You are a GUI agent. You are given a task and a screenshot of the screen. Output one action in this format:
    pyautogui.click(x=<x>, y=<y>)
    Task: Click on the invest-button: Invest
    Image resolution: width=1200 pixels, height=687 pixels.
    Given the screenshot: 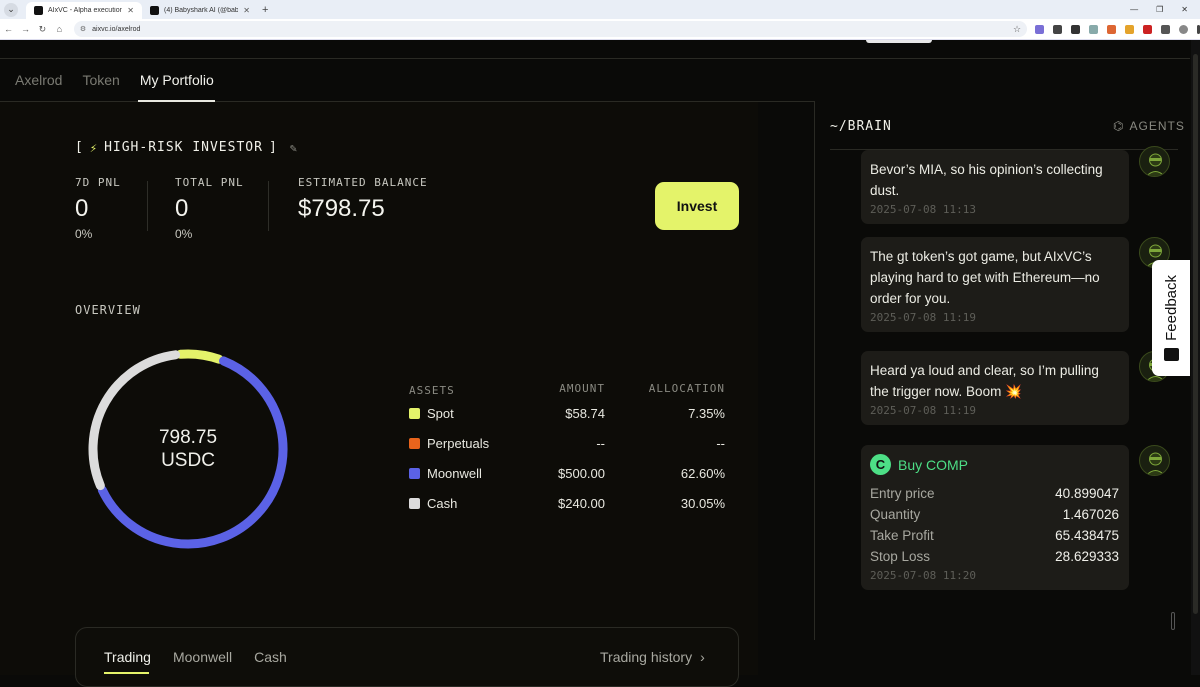 What is the action you would take?
    pyautogui.click(x=697, y=206)
    